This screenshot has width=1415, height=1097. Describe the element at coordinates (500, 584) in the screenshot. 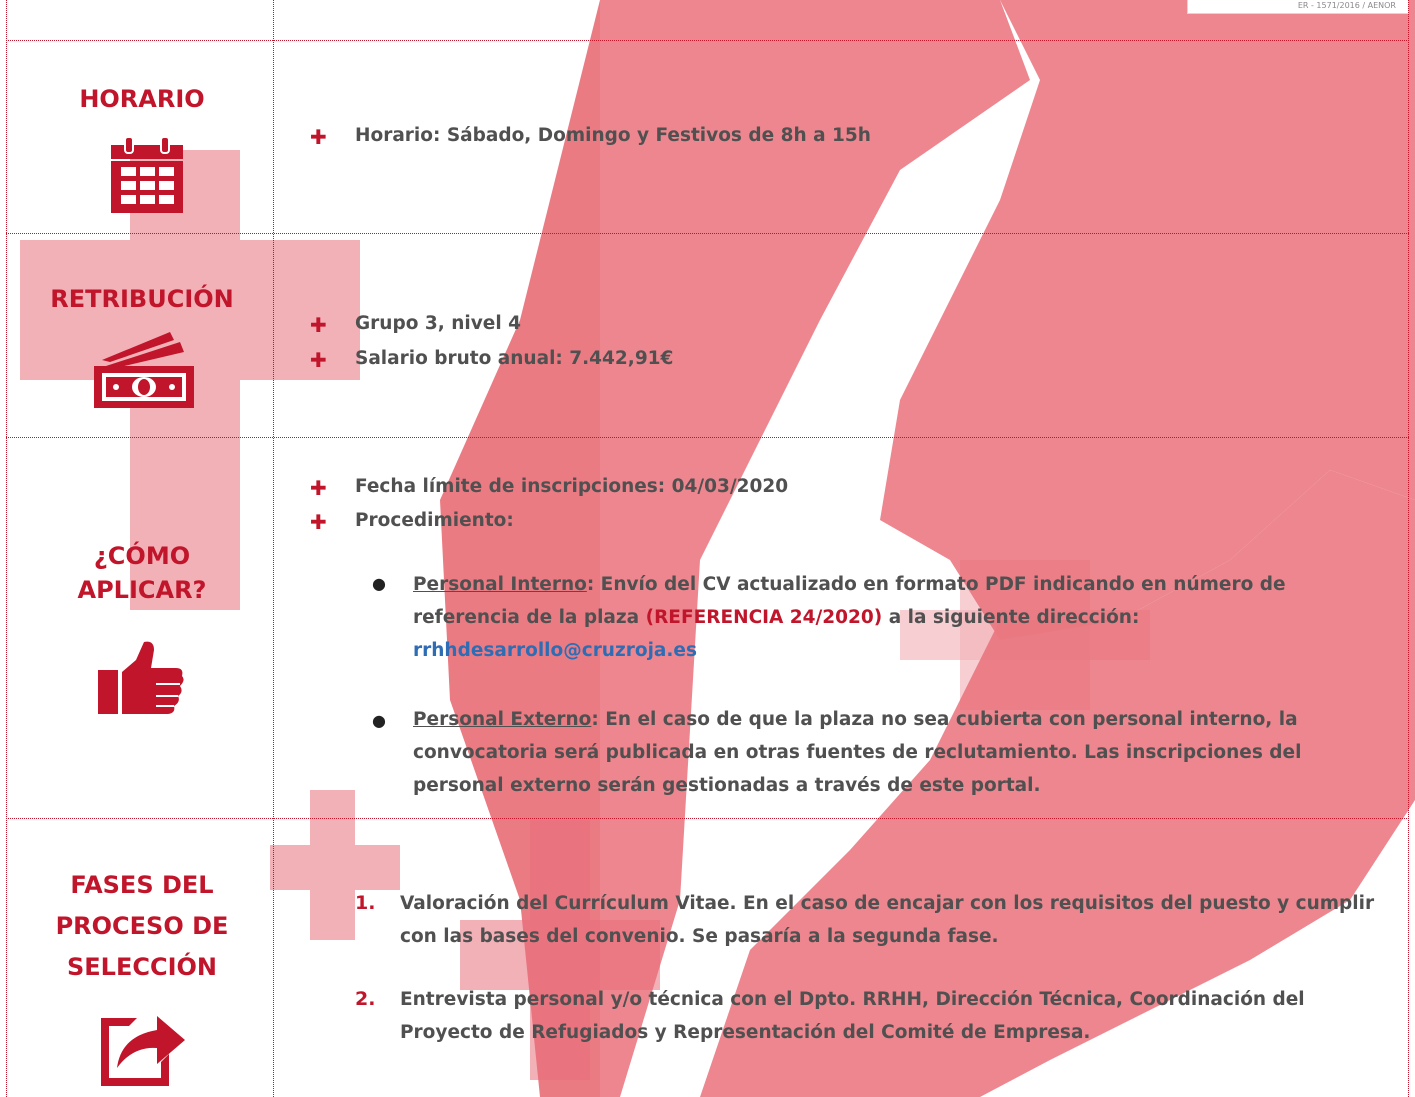

I see `personal-interno-label: Personal Interno` at that location.